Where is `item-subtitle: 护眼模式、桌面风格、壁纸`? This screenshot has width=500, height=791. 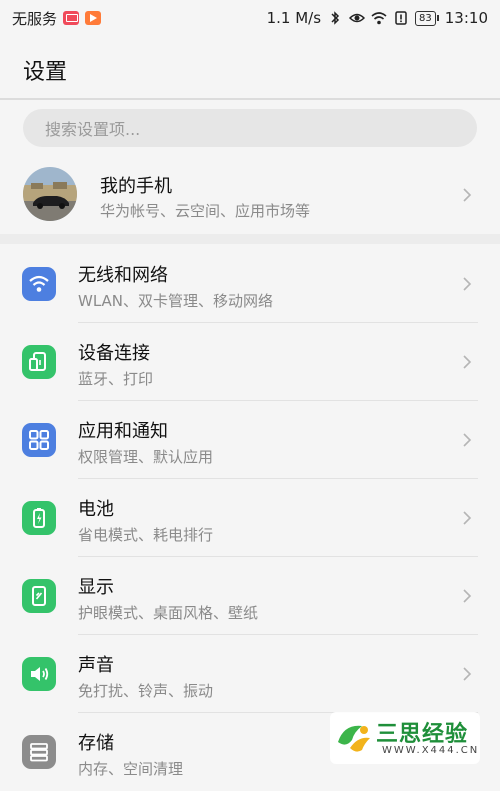 item-subtitle: 护眼模式、桌面风格、壁纸 is located at coordinates (168, 613).